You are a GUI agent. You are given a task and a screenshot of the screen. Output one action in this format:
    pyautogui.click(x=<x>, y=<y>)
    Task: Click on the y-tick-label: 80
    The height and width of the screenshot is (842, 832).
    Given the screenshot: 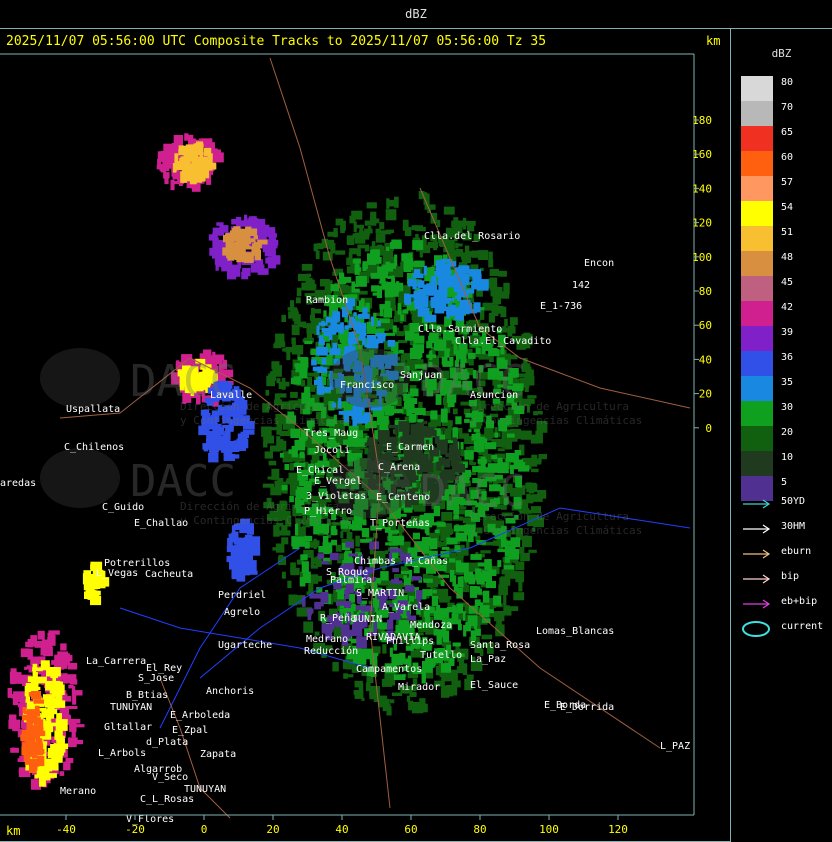 What is the action you would take?
    pyautogui.click(x=705, y=291)
    